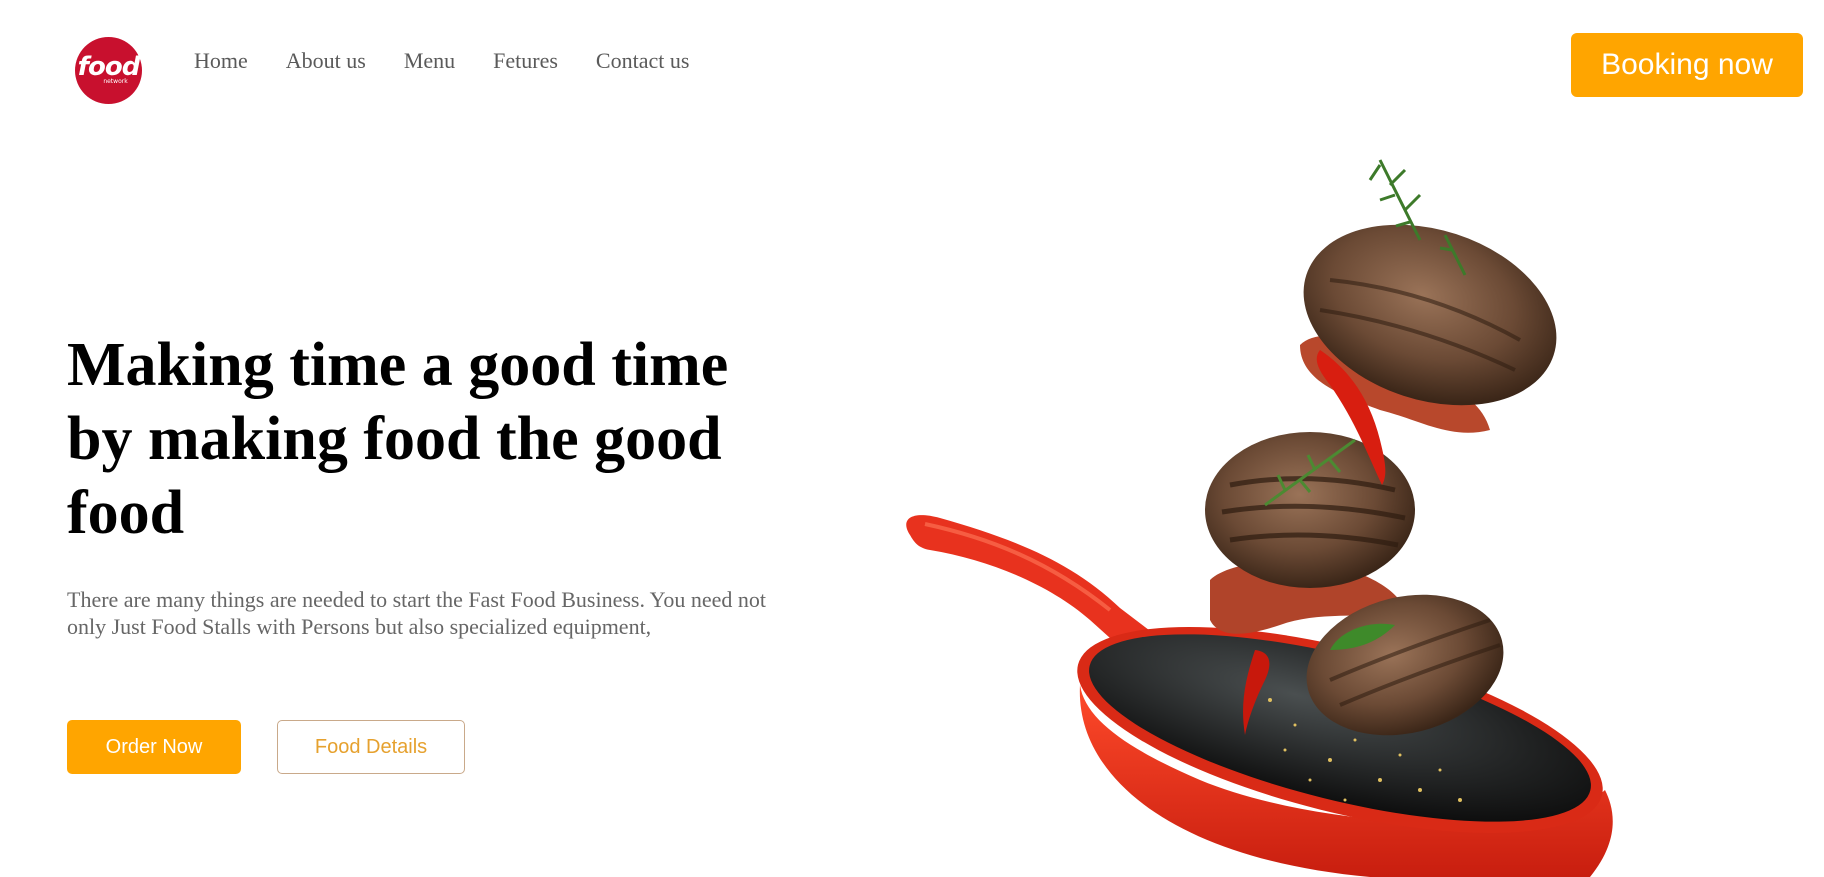  What do you see at coordinates (1687, 65) in the screenshot?
I see `booking-now-button: Booking now` at bounding box center [1687, 65].